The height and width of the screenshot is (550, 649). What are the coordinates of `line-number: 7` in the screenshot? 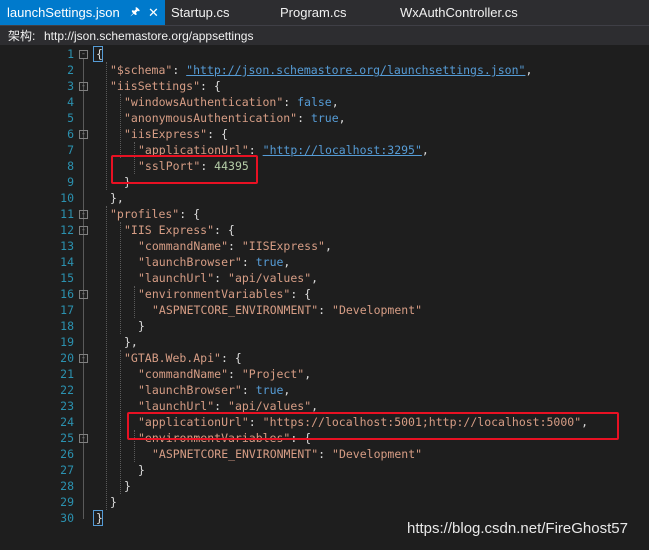 It's located at (70, 150).